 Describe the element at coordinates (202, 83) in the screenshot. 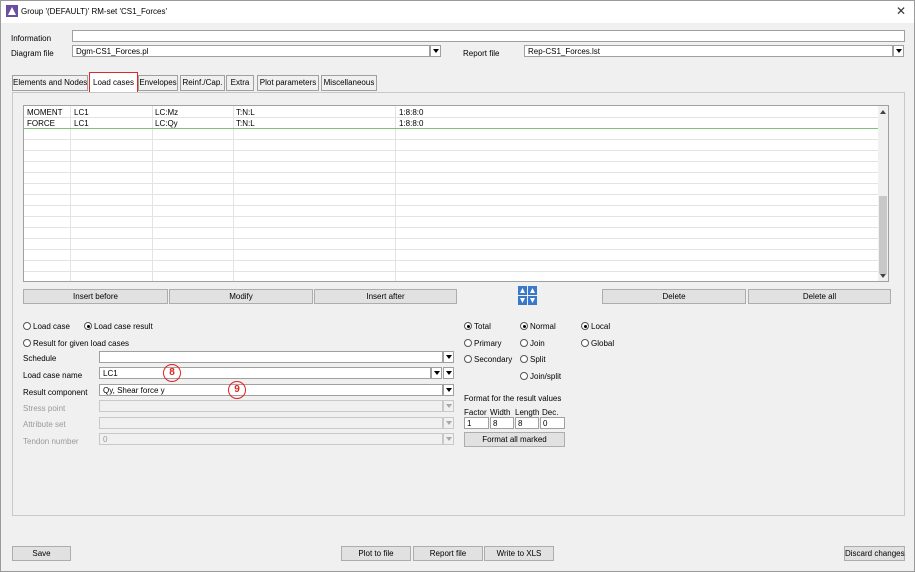

I see `tab-reinf-cap: Reinf./Cap.` at that location.